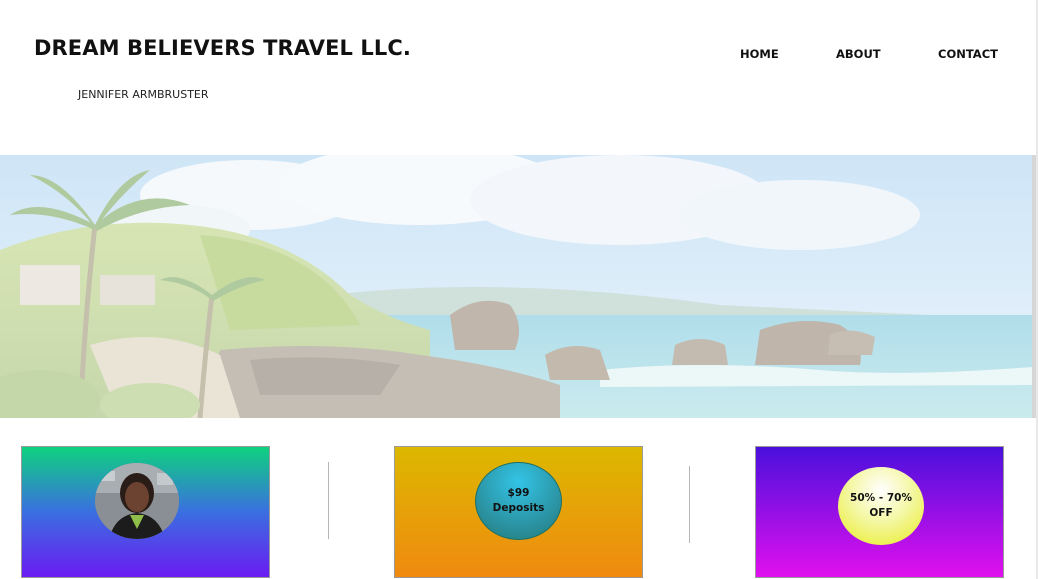  I want to click on card-discount: 50% - 70% OFF, so click(879, 512).